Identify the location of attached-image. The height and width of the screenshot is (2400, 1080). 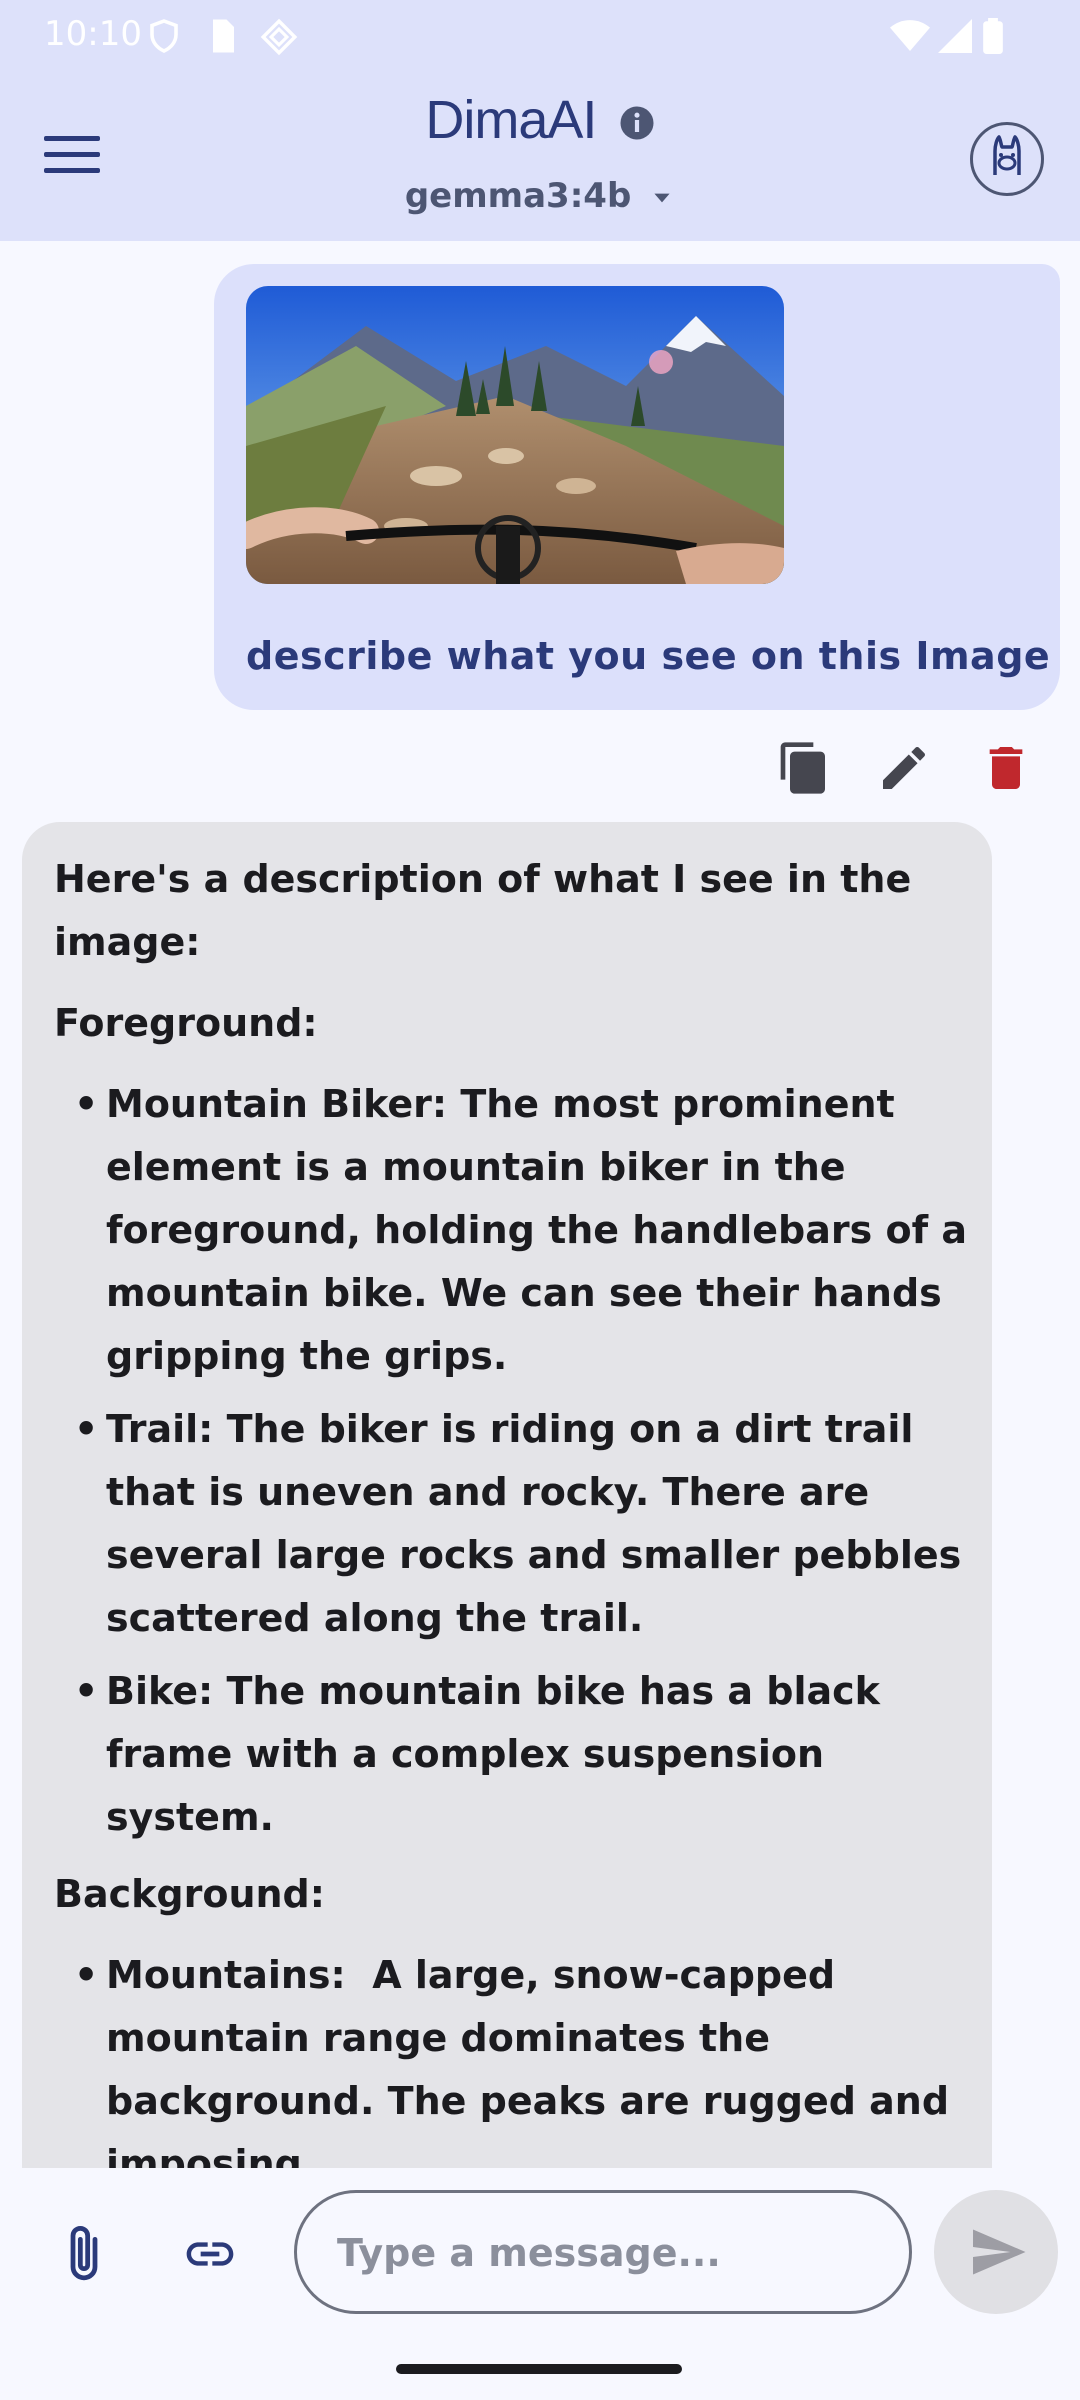
(515, 435).